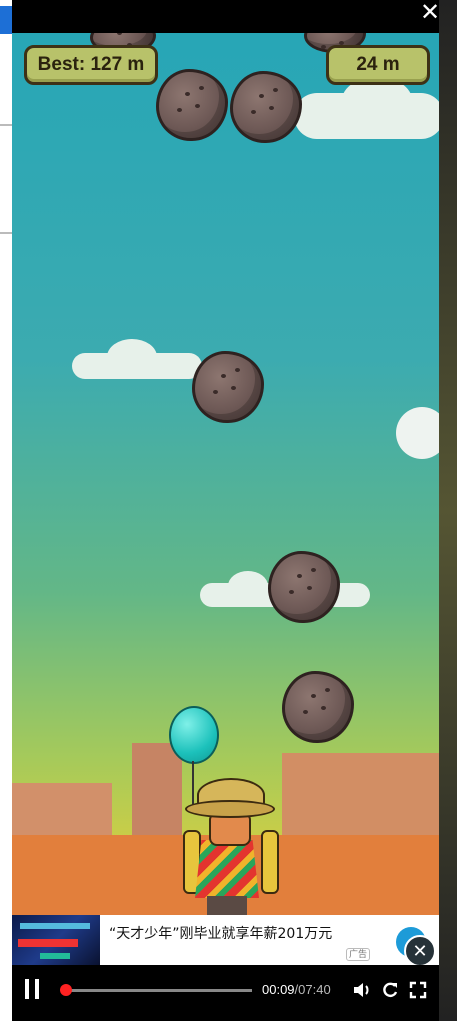 This screenshot has width=457, height=1021. Describe the element at coordinates (278, 989) in the screenshot. I see `current-time: 00:09` at that location.